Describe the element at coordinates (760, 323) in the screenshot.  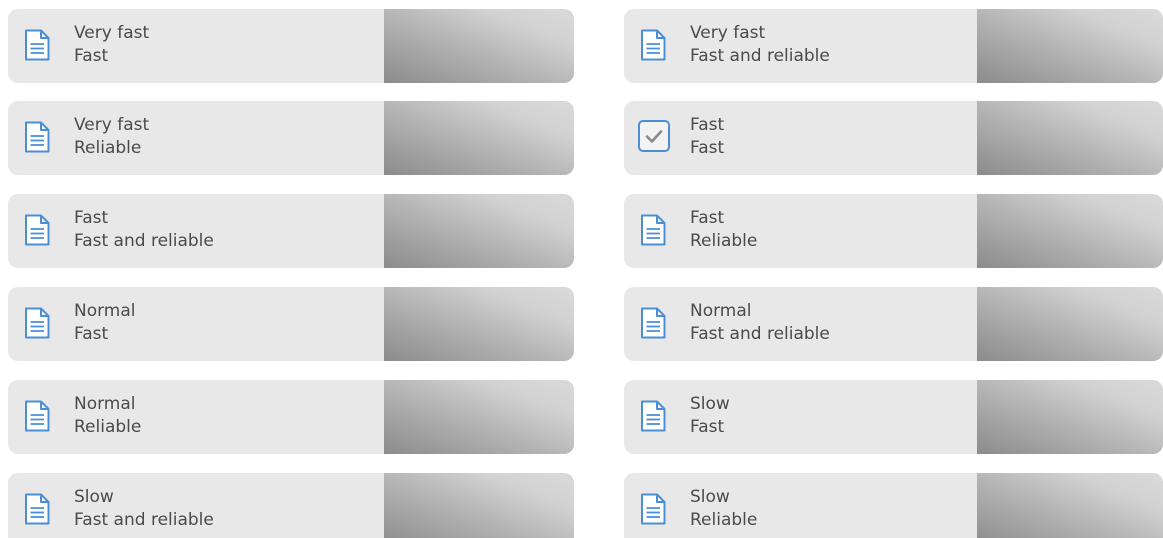
I see `tile-label: Normal Fast and reliable` at that location.